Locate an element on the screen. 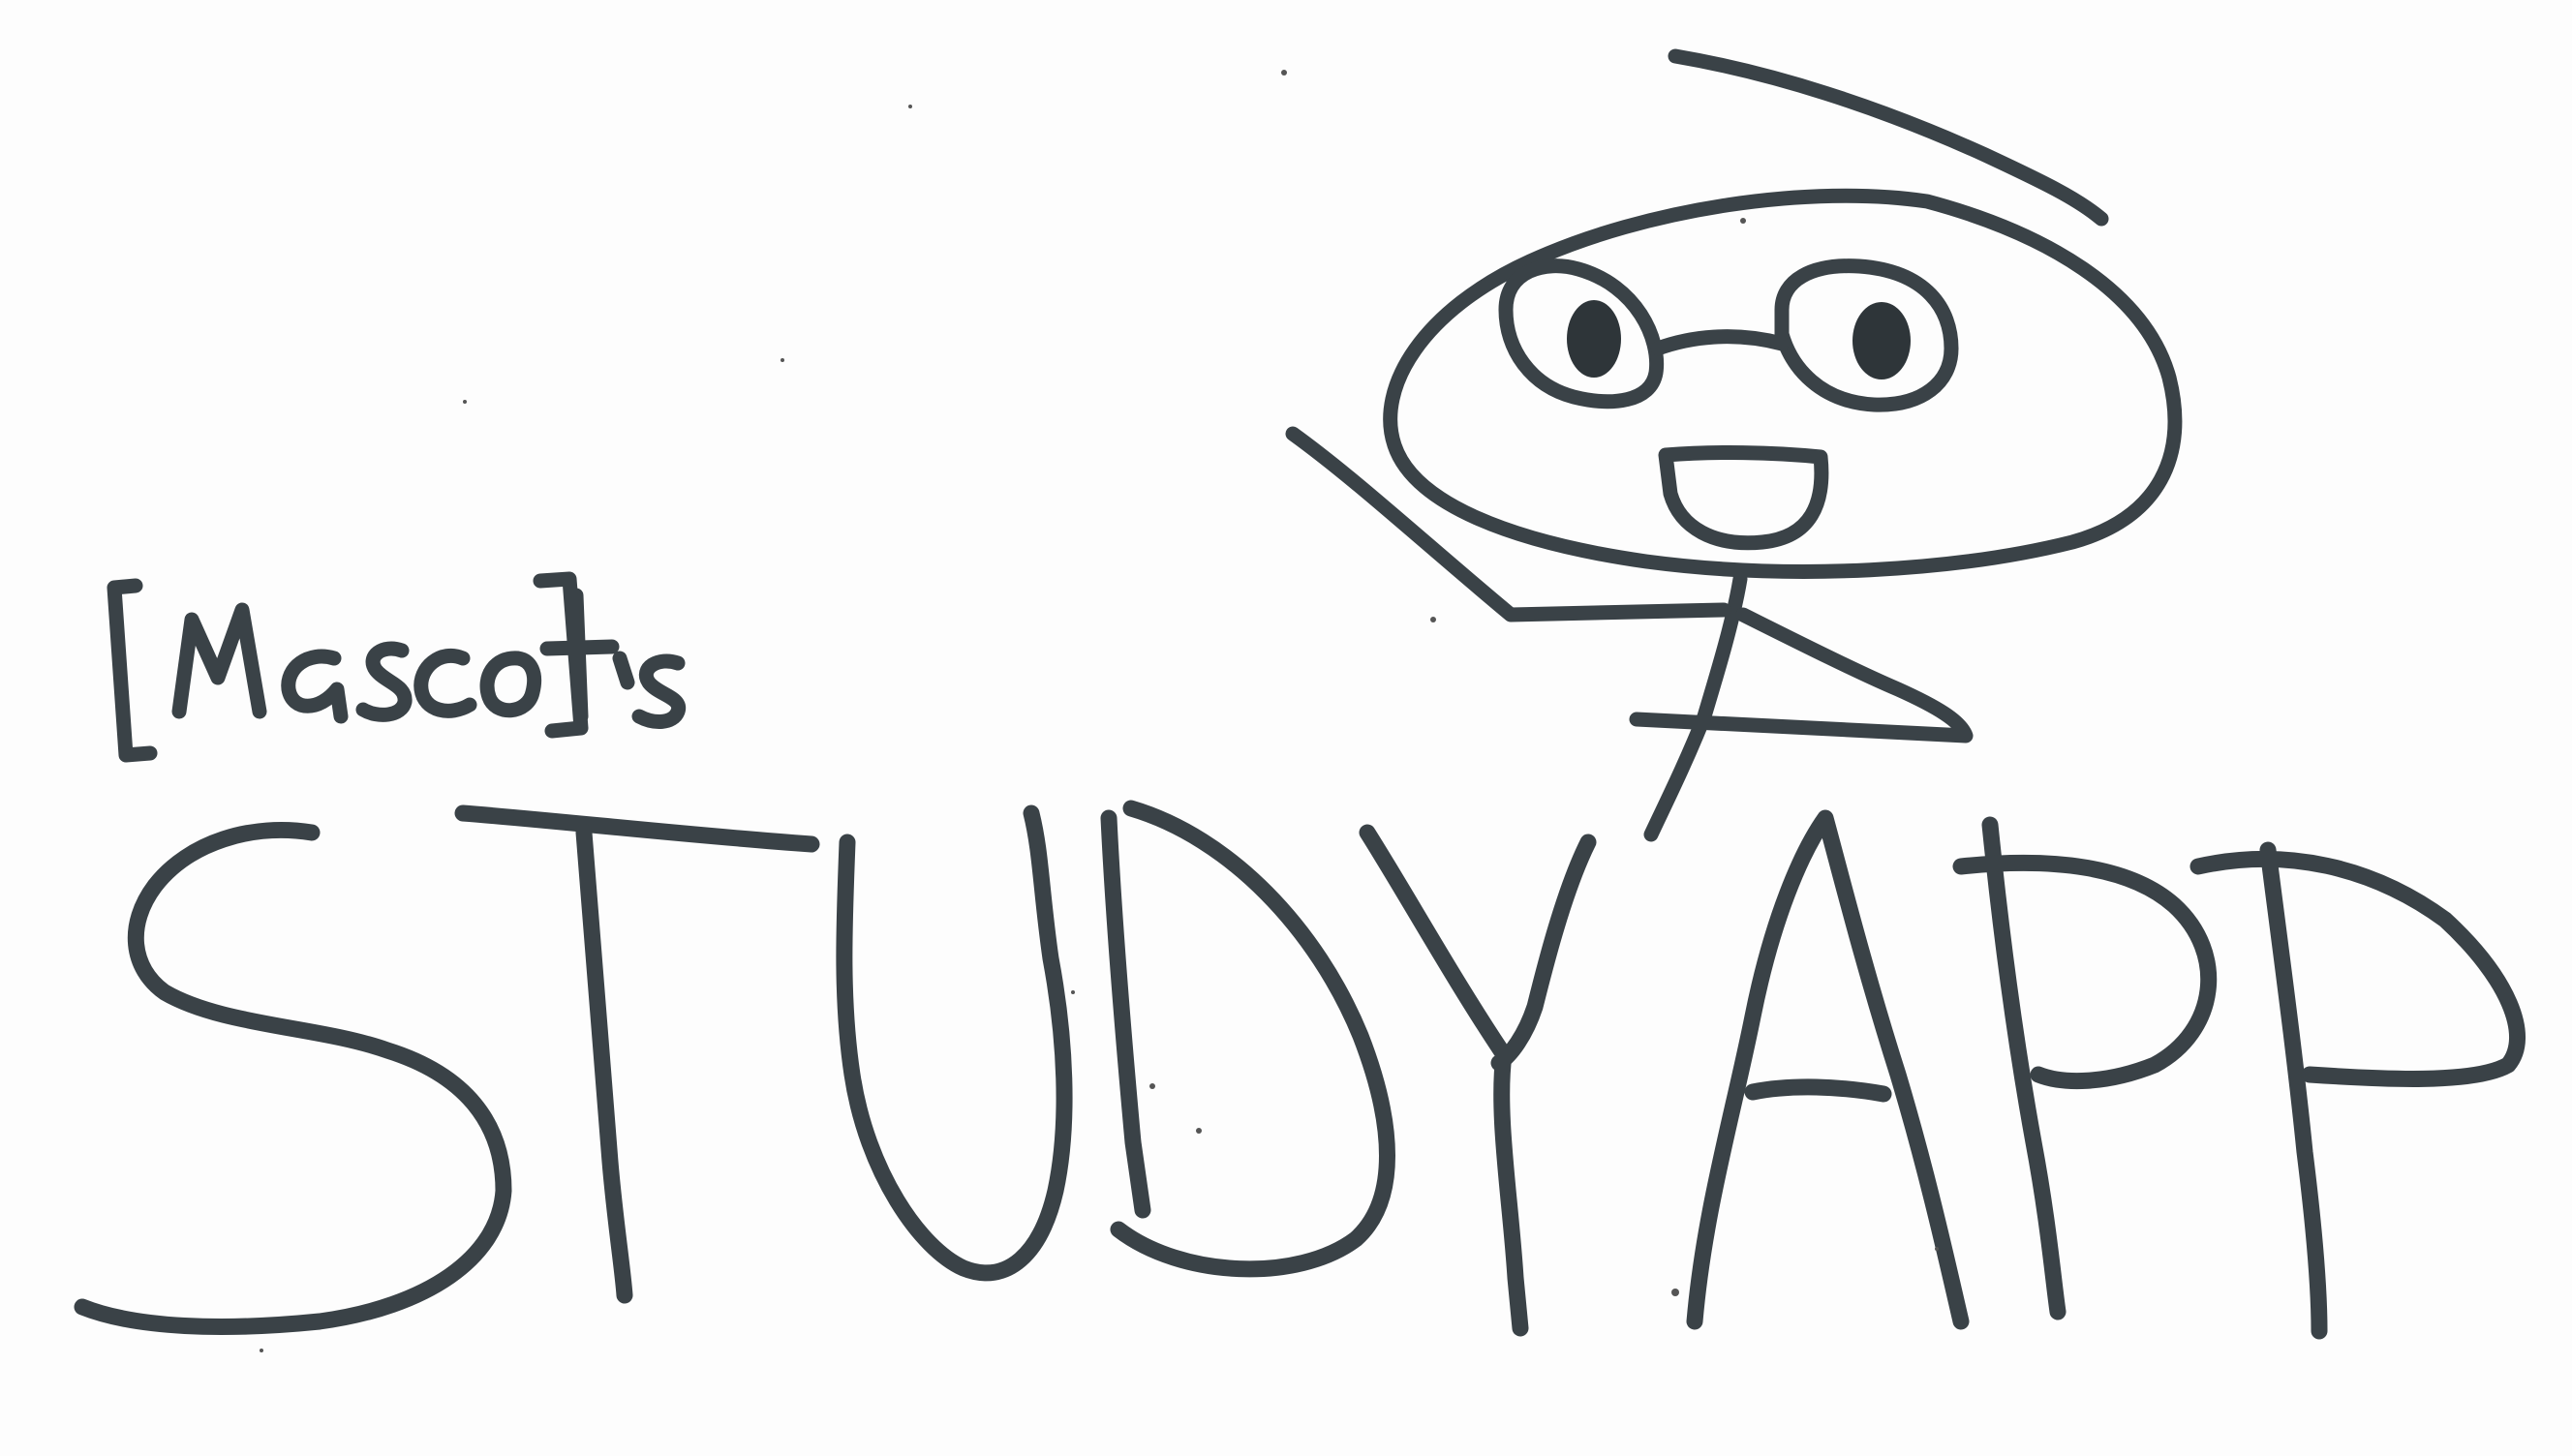 The height and width of the screenshot is (1456, 2572). letter-D-bowl is located at coordinates (1252, 1039).